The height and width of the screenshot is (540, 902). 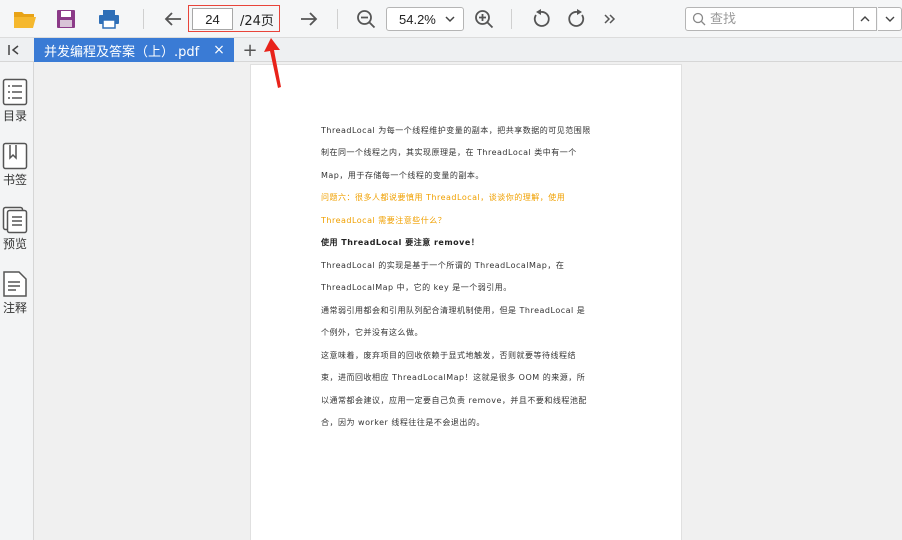 I want to click on zoom-in-icon, so click(x=484, y=19).